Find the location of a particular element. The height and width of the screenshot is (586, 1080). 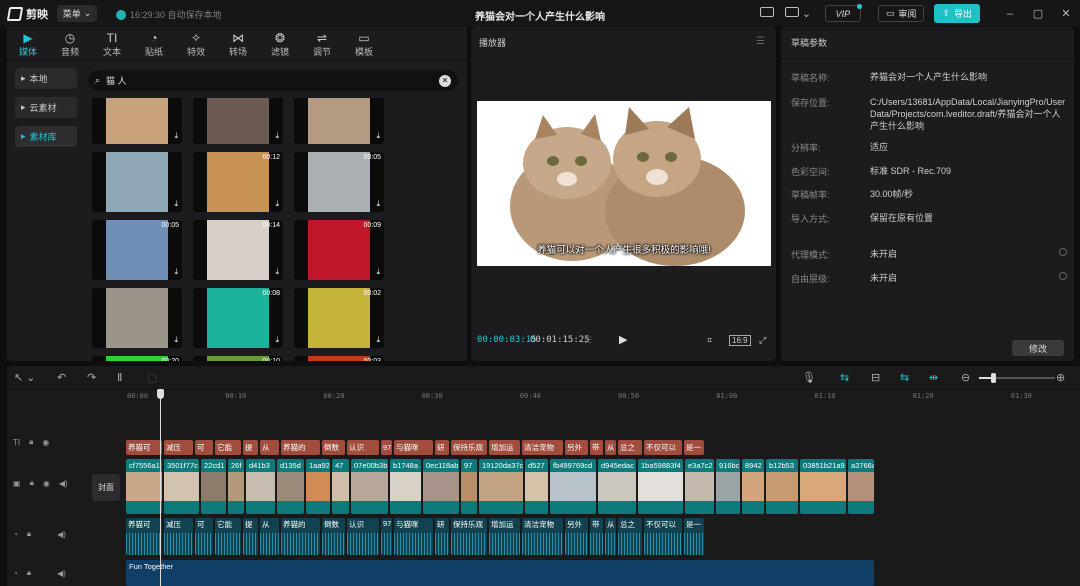

media-thumbnail: 00:03⤓ is located at coordinates (339, 358).